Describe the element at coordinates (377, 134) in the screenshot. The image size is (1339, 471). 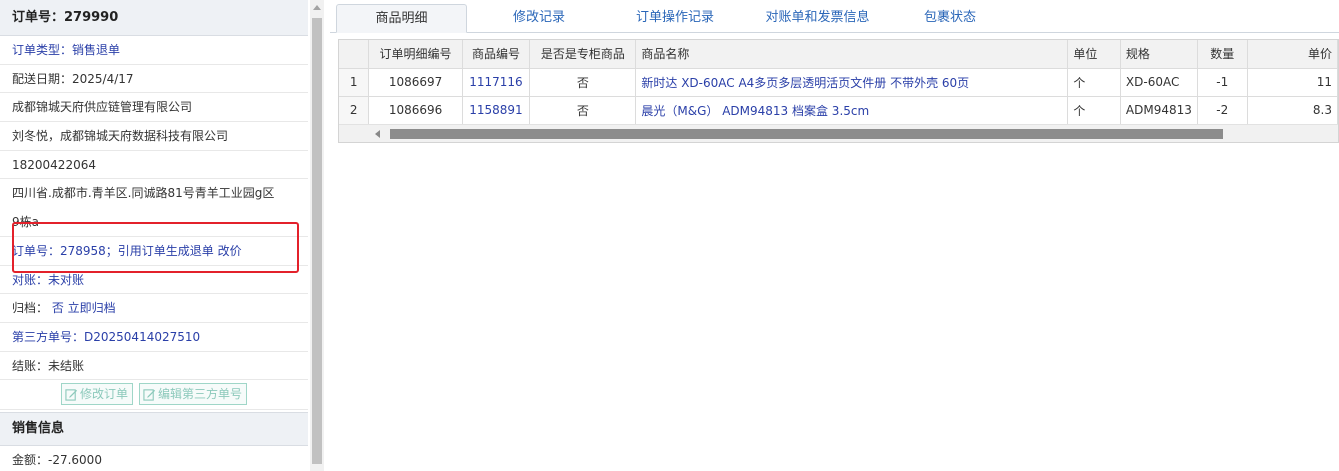
I see `scroll-left-icon` at that location.